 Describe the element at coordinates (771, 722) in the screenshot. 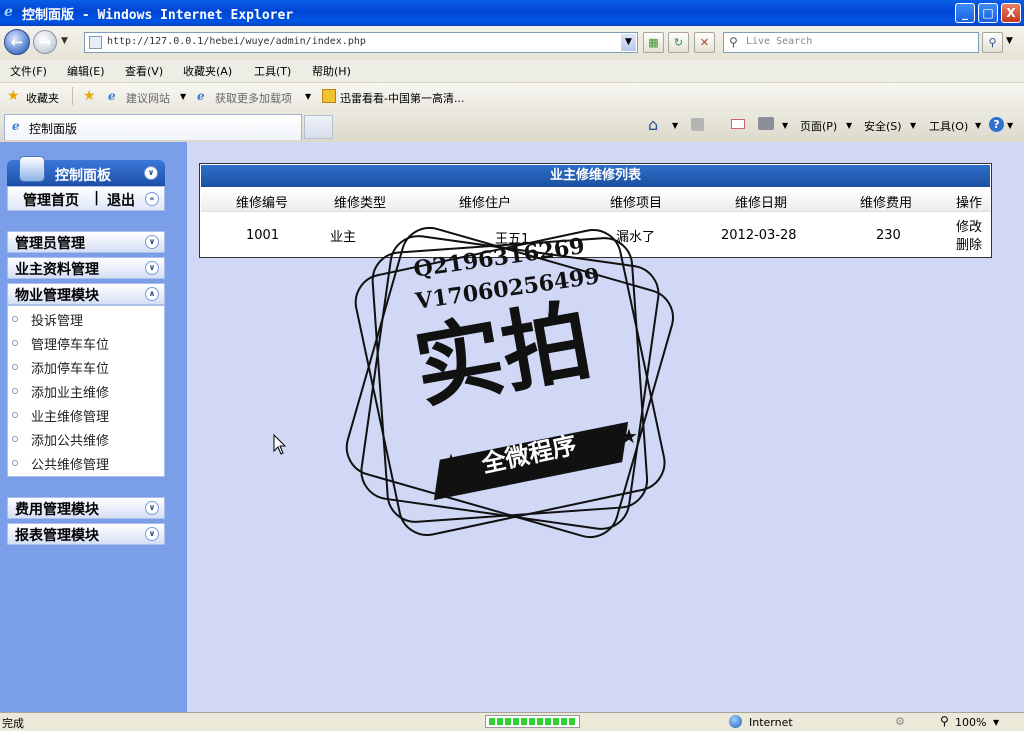

I see `security-zone: Internet` at that location.